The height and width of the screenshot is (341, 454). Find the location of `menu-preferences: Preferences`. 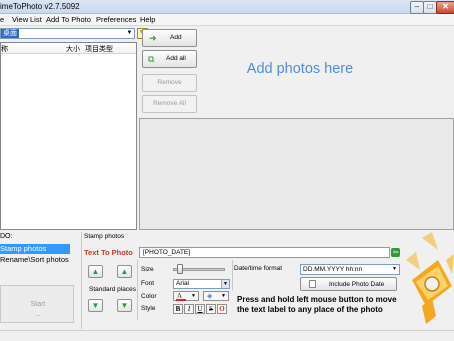

menu-preferences: Preferences is located at coordinates (116, 19).